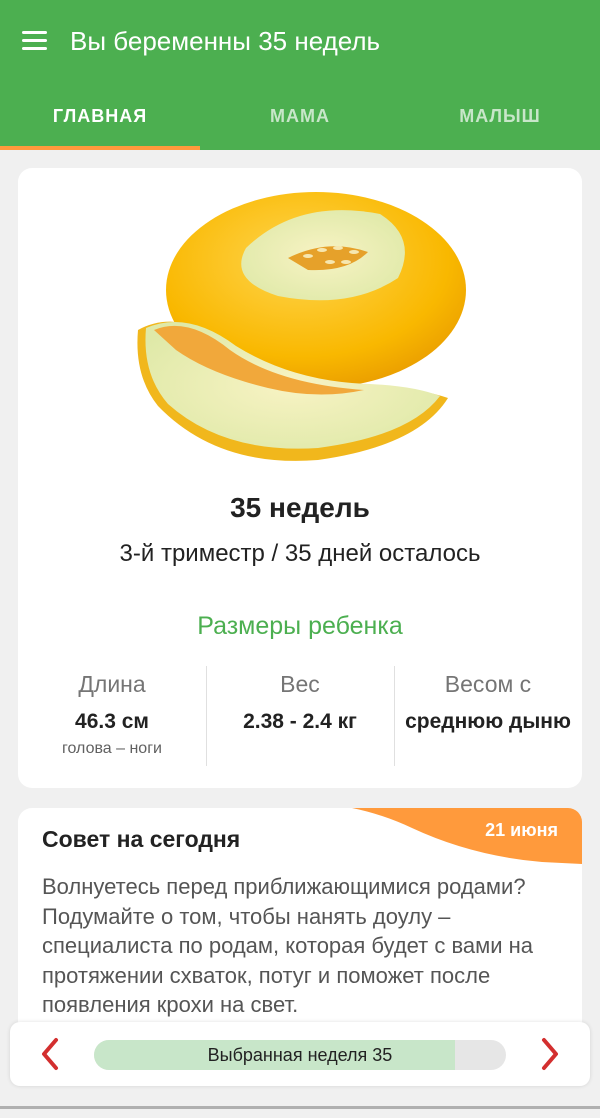 This screenshot has width=600, height=1118. I want to click on tip-date: 21 июня, so click(521, 830).